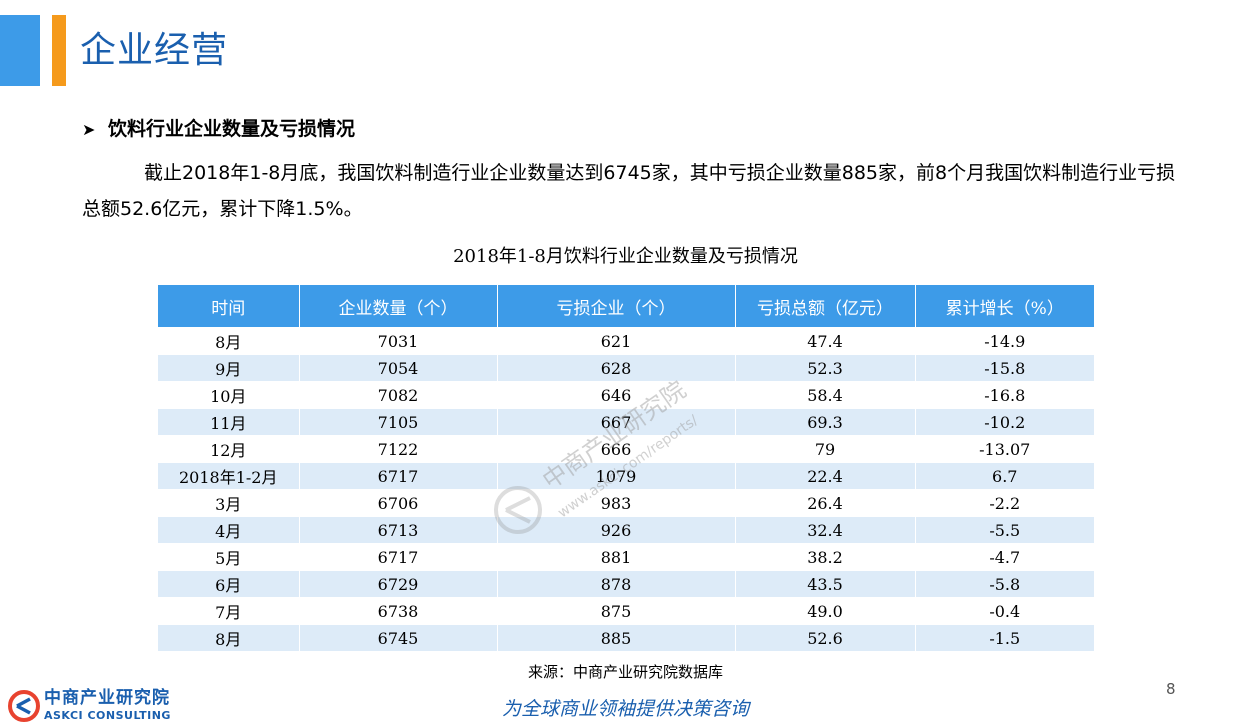 This screenshot has height=726, width=1251. I want to click on table-row: 4月 6713 926 32.4 -5.5, so click(626, 530).